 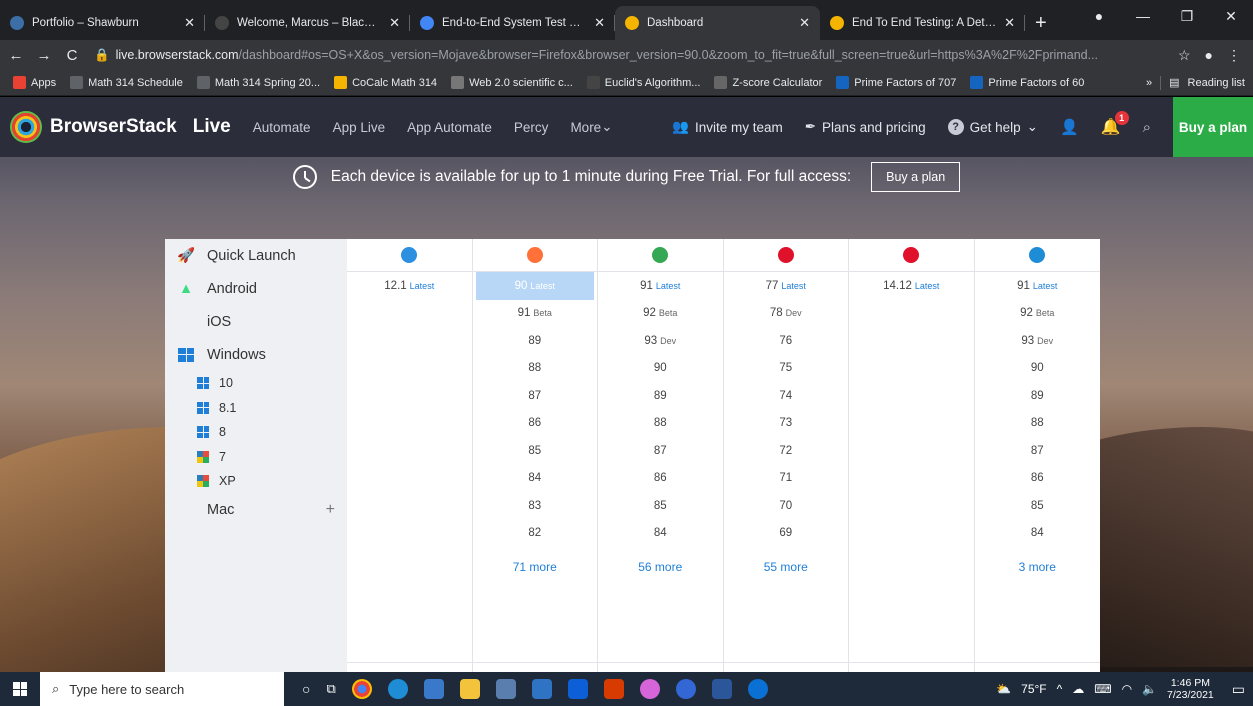 What do you see at coordinates (1078, 689) in the screenshot?
I see `onedrive-icon: ☁` at bounding box center [1078, 689].